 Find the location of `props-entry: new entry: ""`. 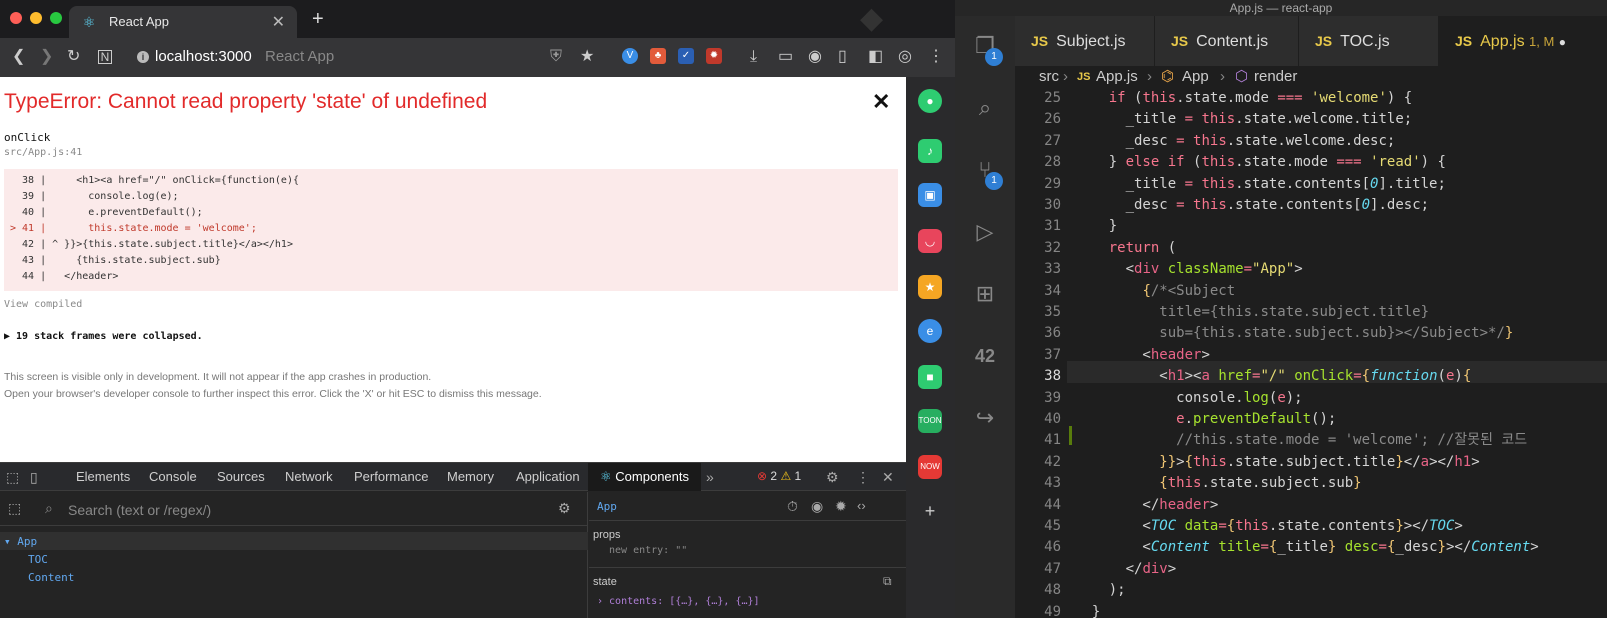

props-entry: new entry: "" is located at coordinates (648, 550).